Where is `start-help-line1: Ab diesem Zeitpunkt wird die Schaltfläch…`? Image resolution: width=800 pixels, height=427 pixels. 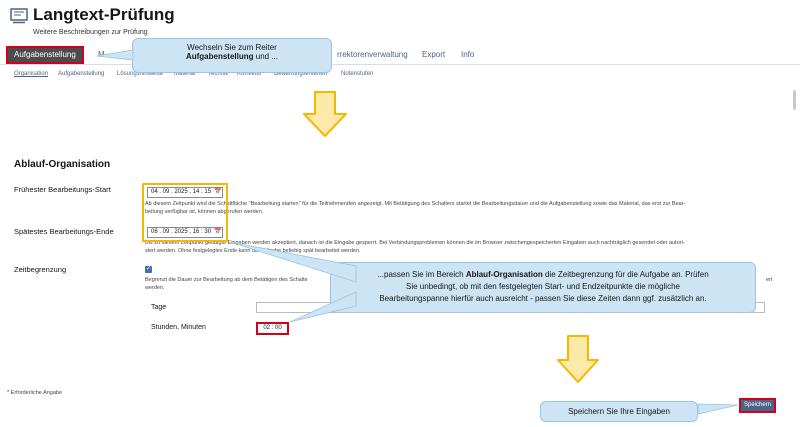 start-help-line1: Ab diesem Zeitpunkt wird die Schaltfläch… is located at coordinates (415, 204).